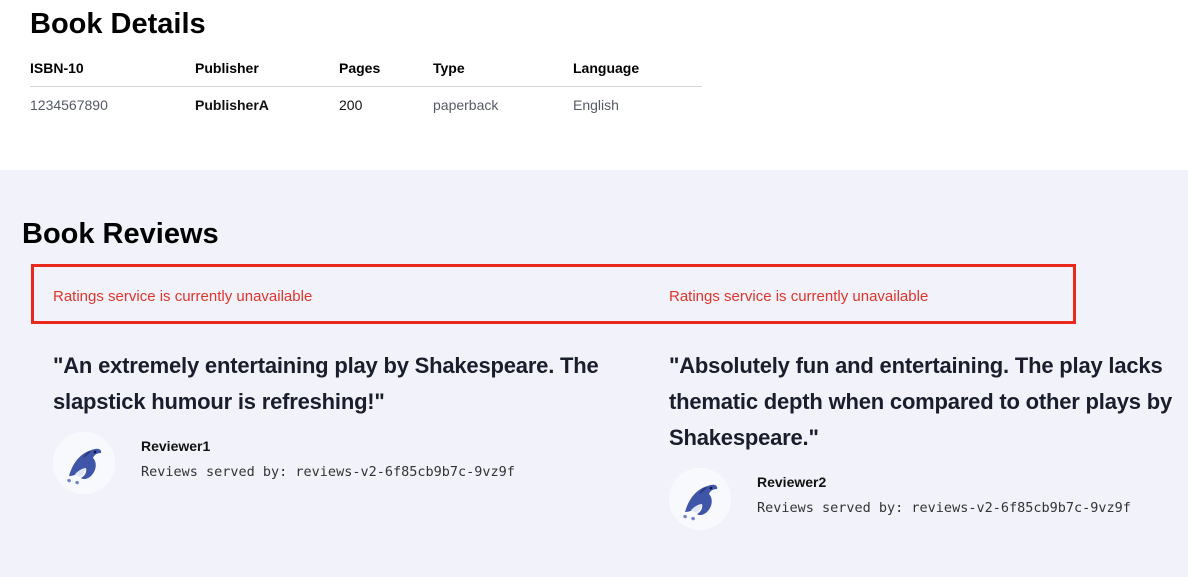 This screenshot has width=1188, height=577. Describe the element at coordinates (69, 105) in the screenshot. I see `isbn-cell: 1234567890` at that location.